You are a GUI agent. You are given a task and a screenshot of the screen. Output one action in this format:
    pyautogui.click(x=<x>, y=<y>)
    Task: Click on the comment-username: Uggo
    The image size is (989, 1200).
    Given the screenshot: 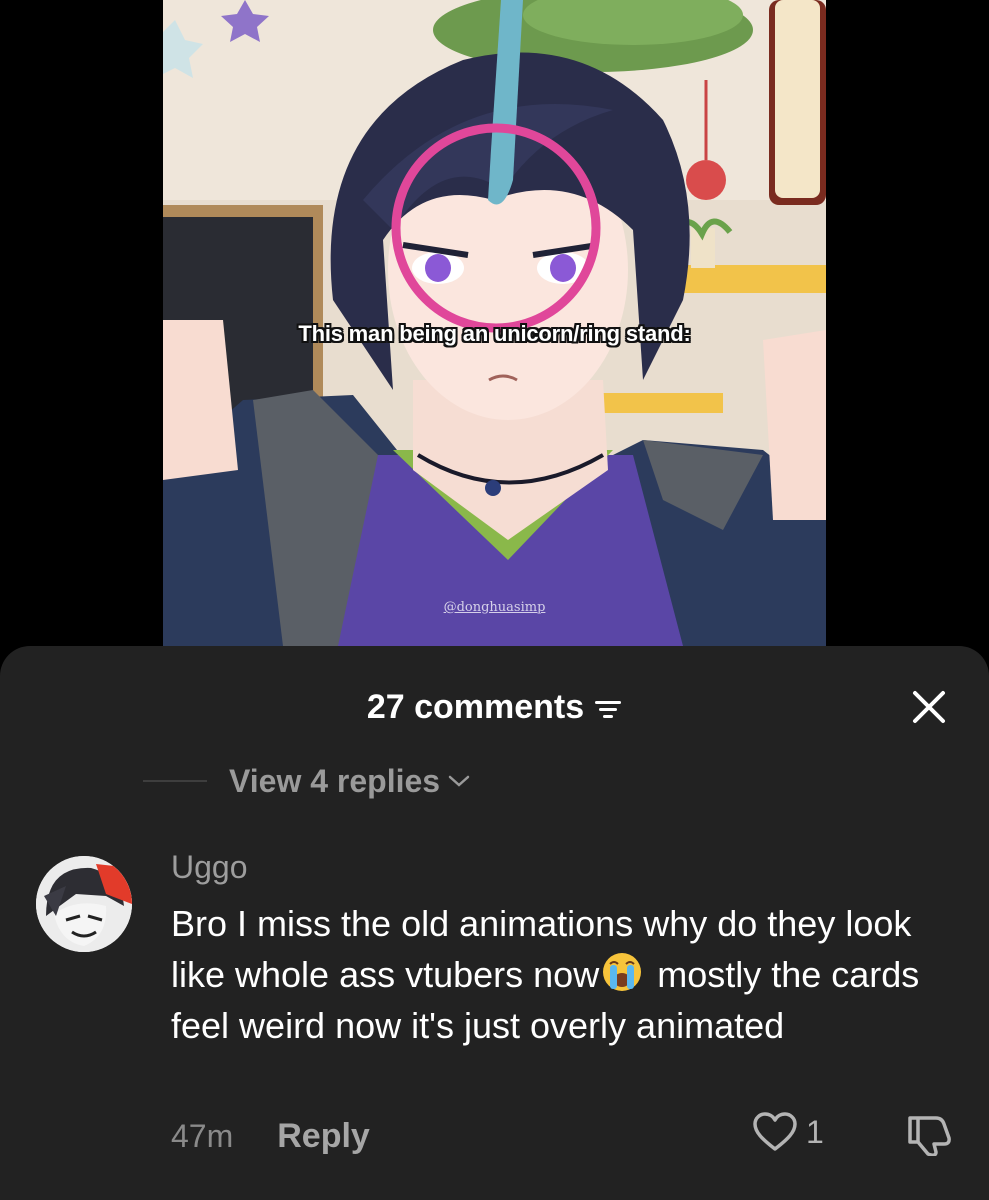 What is the action you would take?
    pyautogui.click(x=209, y=867)
    